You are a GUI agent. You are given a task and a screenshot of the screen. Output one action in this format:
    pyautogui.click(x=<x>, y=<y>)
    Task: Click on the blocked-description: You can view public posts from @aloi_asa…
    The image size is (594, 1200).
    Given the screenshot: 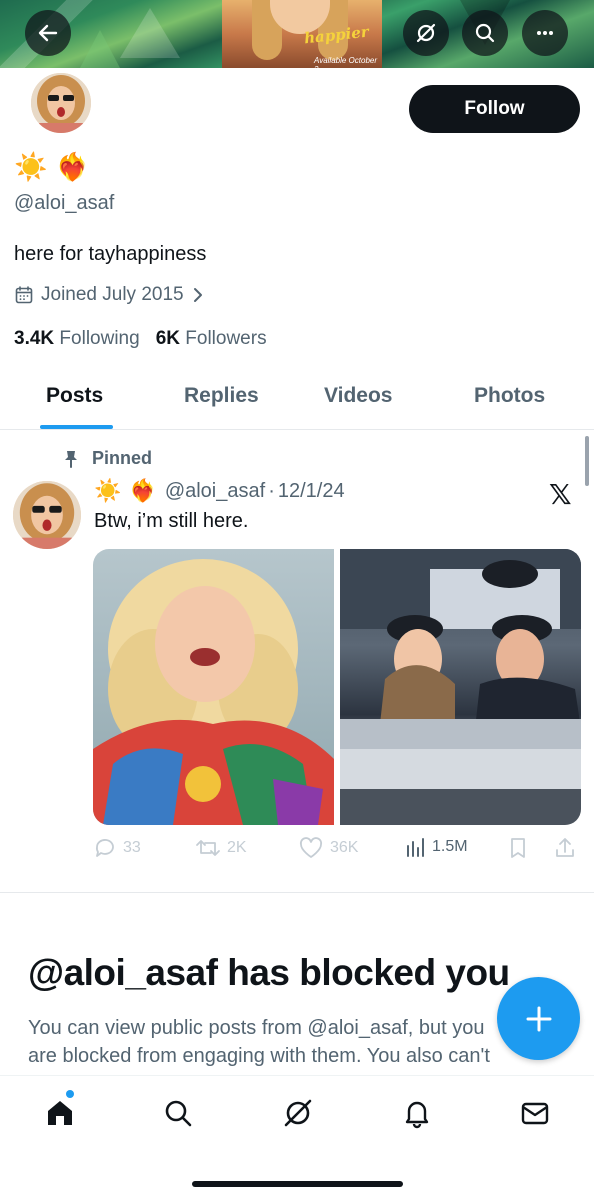 What is the action you would take?
    pyautogui.click(x=259, y=1042)
    